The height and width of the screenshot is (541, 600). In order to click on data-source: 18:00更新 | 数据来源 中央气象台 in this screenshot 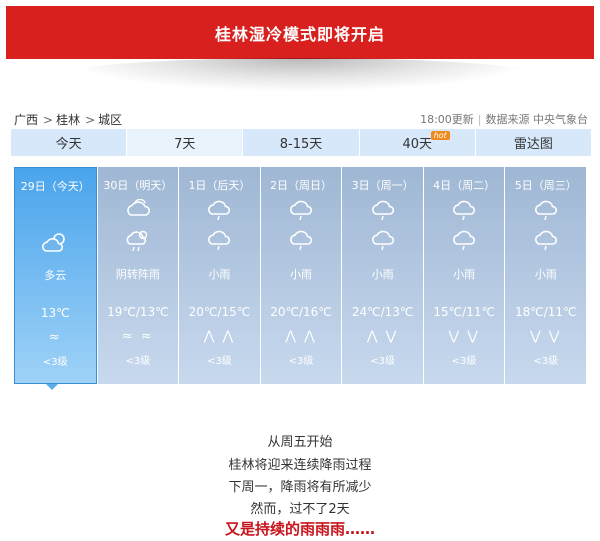, I will do `click(504, 119)`.